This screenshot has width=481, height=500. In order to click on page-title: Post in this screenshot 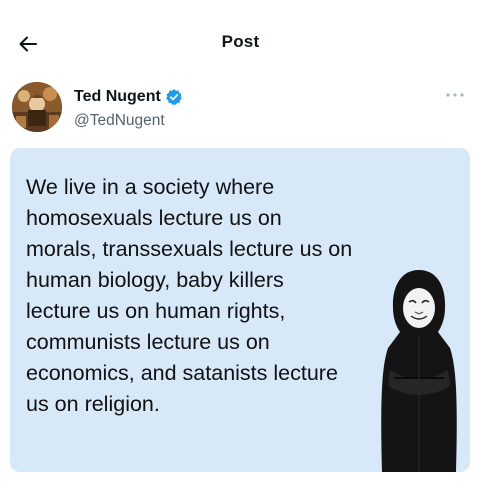, I will do `click(240, 41)`.